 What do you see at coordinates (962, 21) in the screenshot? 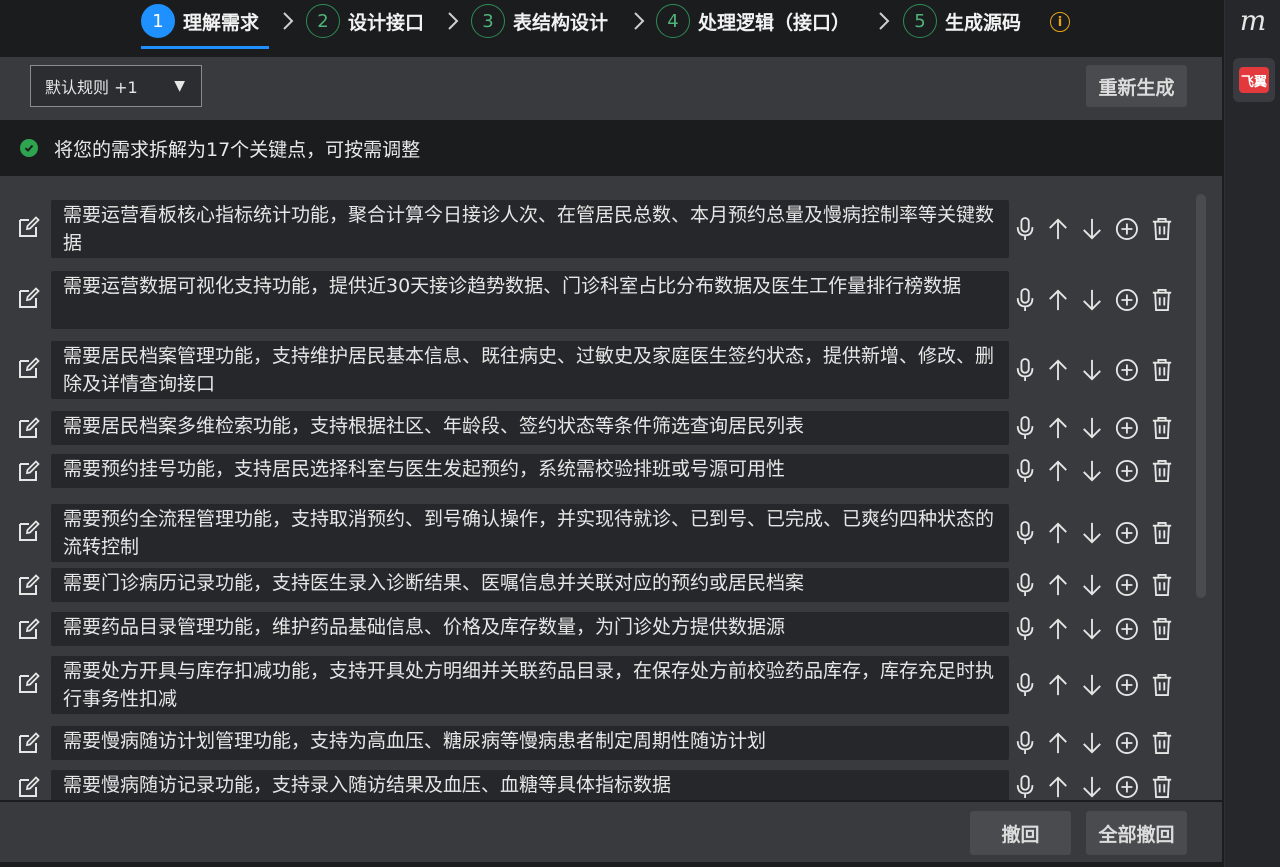
I see `step-5: 5 生成源码` at bounding box center [962, 21].